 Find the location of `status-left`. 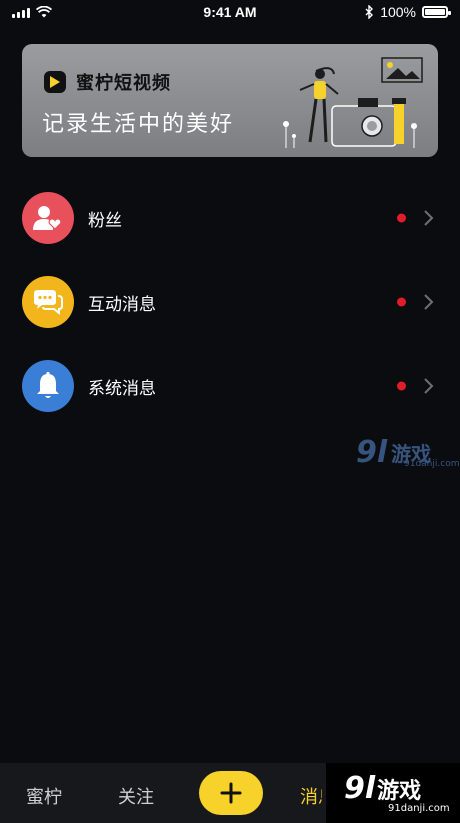

status-left is located at coordinates (32, 12).